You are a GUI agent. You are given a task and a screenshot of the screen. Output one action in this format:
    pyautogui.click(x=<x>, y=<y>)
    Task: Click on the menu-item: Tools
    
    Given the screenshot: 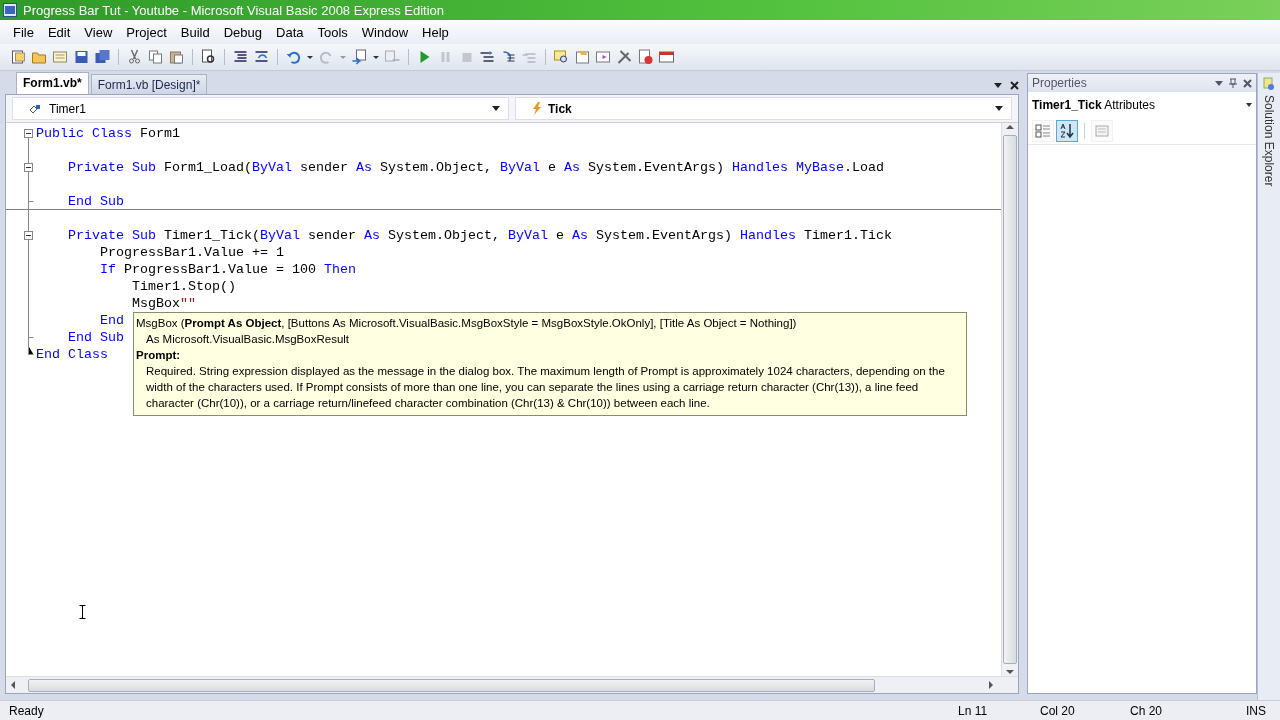 What is the action you would take?
    pyautogui.click(x=332, y=32)
    